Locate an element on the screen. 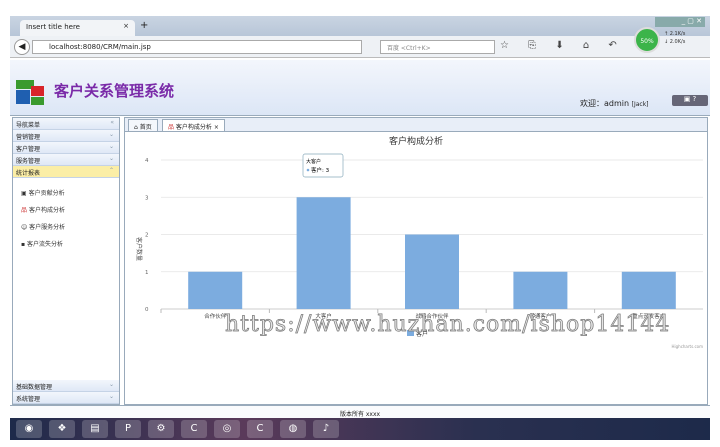 This screenshot has width=720, height=447. section-label: 系统管理 is located at coordinates (28, 399).